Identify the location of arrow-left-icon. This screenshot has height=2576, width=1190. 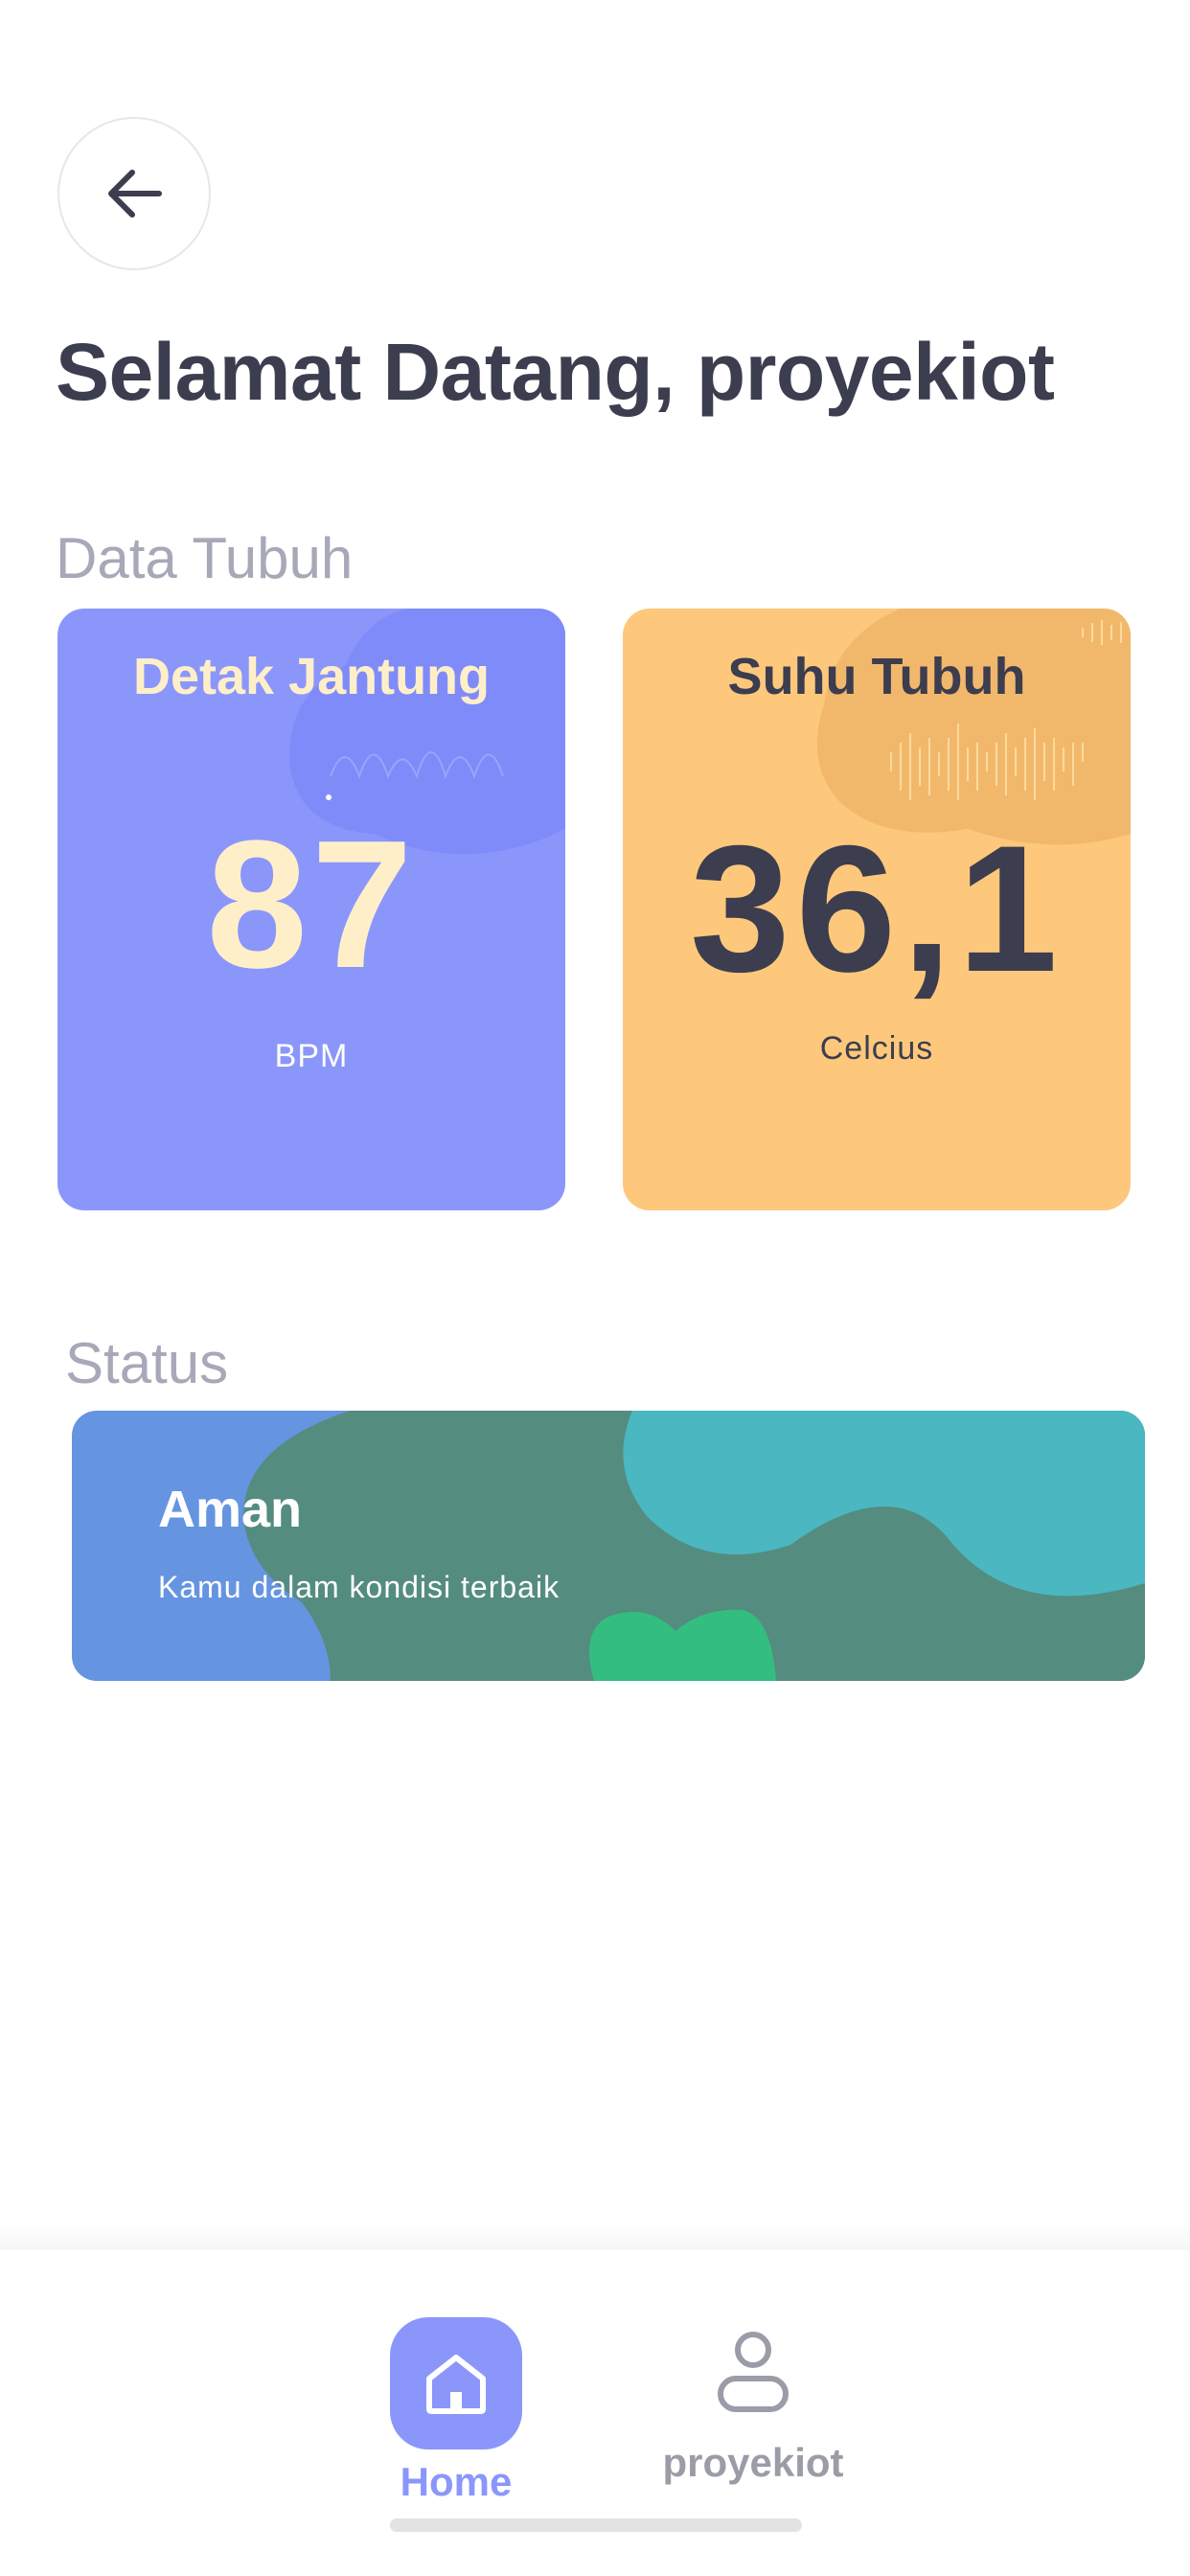
(135, 194).